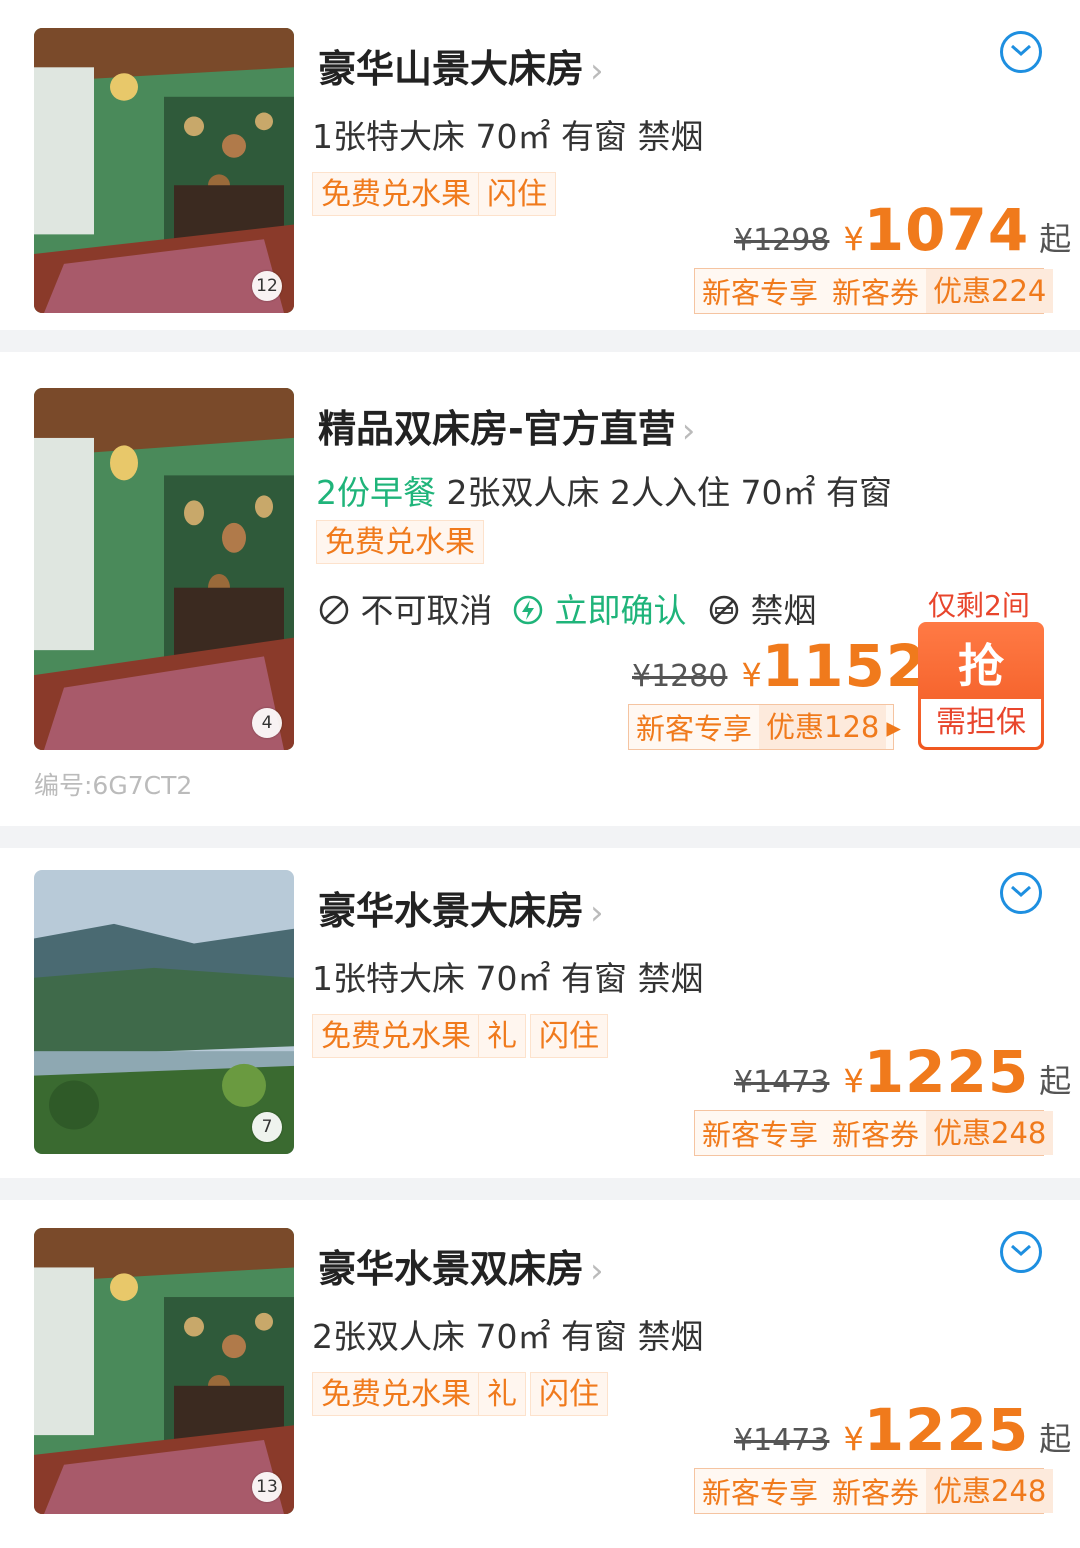 The width and height of the screenshot is (1080, 1548). Describe the element at coordinates (981, 666) in the screenshot. I see `book-button-label: 抢` at that location.